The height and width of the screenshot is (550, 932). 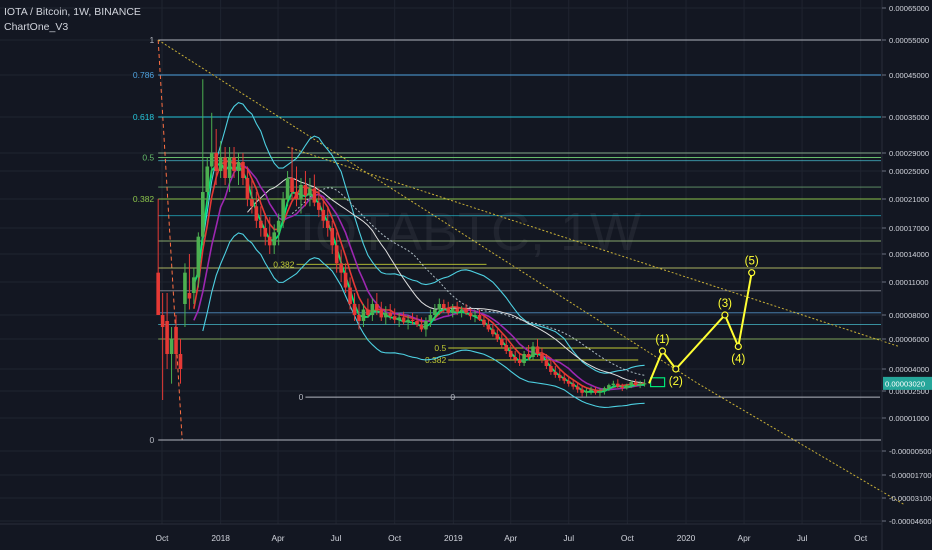 I want to click on price-tick-label: 0.00021000, so click(x=909, y=199).